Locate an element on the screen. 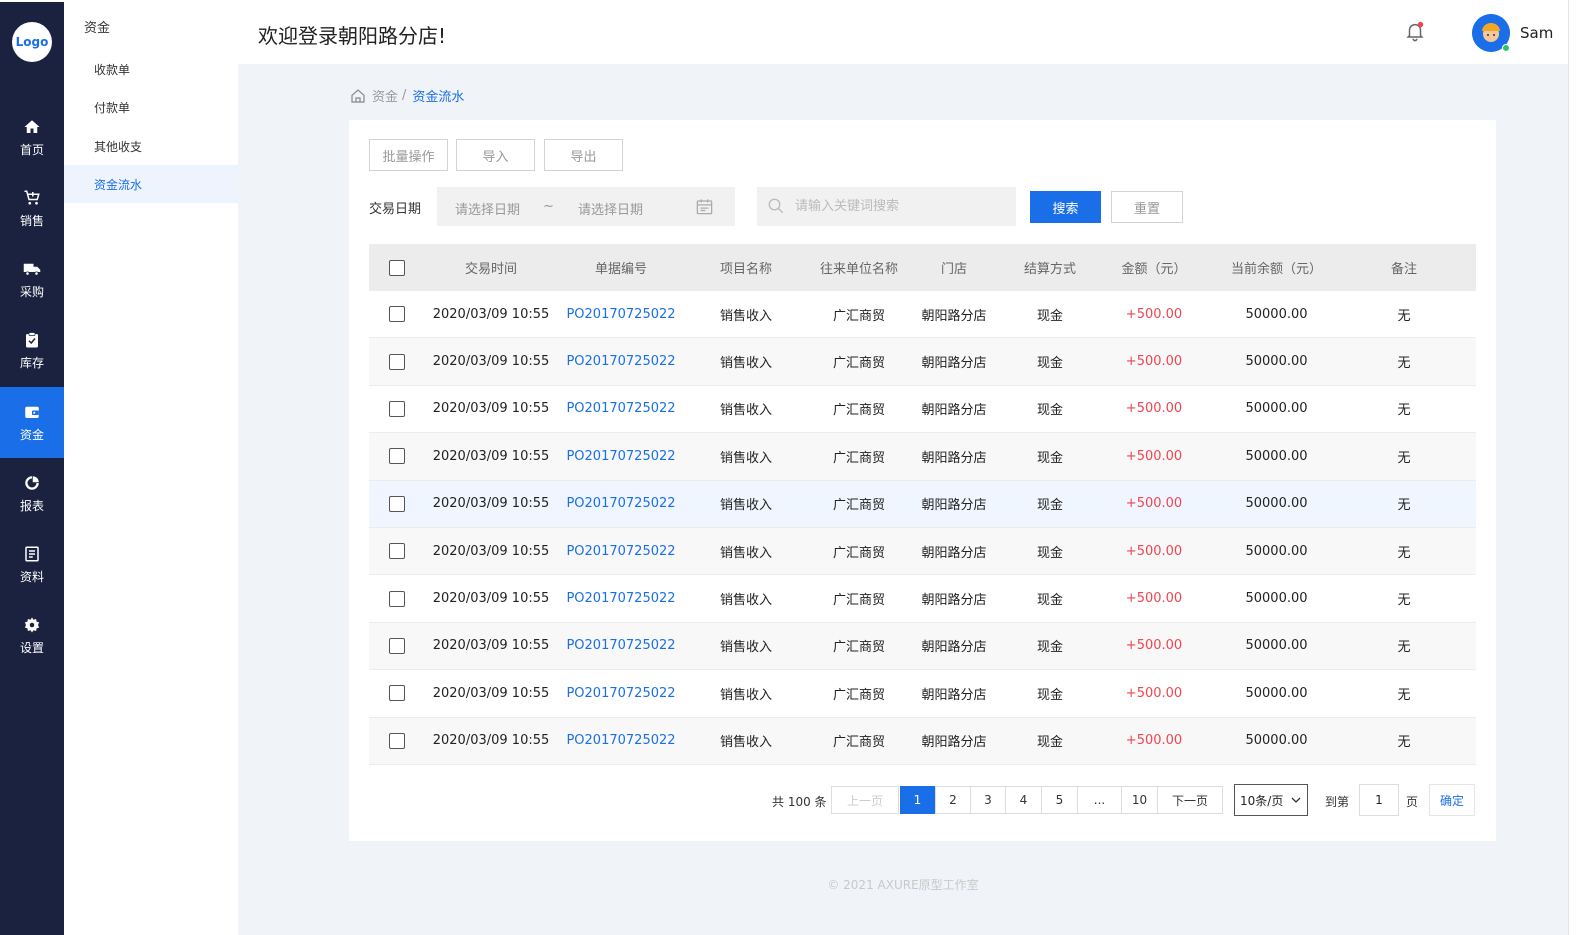 This screenshot has height=935, width=1586. page-button: 5 is located at coordinates (1059, 800).